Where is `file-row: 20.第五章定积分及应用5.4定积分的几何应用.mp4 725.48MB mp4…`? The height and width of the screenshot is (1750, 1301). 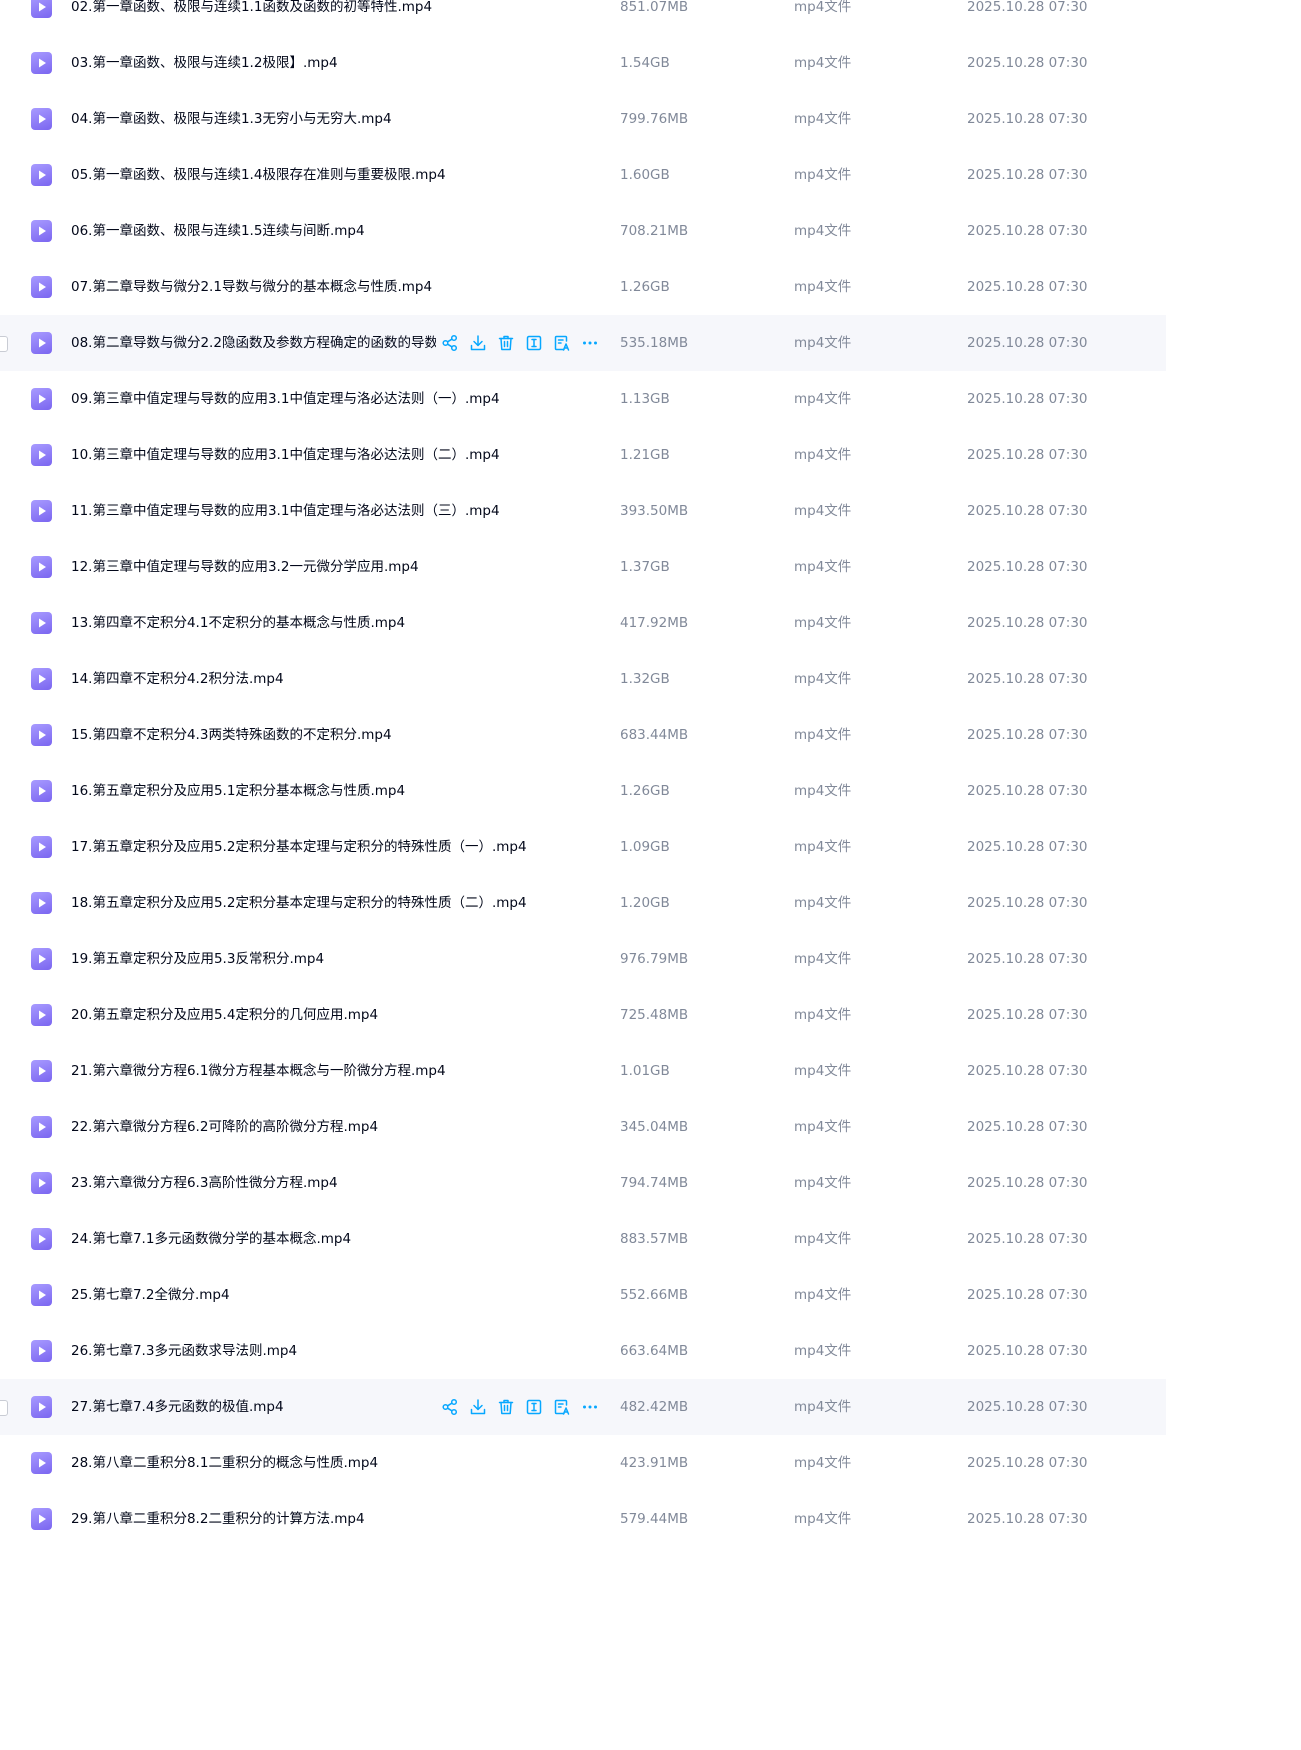
file-row: 20.第五章定积分及应用5.4定积分的几何应用.mp4 725.48MB mp4… is located at coordinates (583, 1015).